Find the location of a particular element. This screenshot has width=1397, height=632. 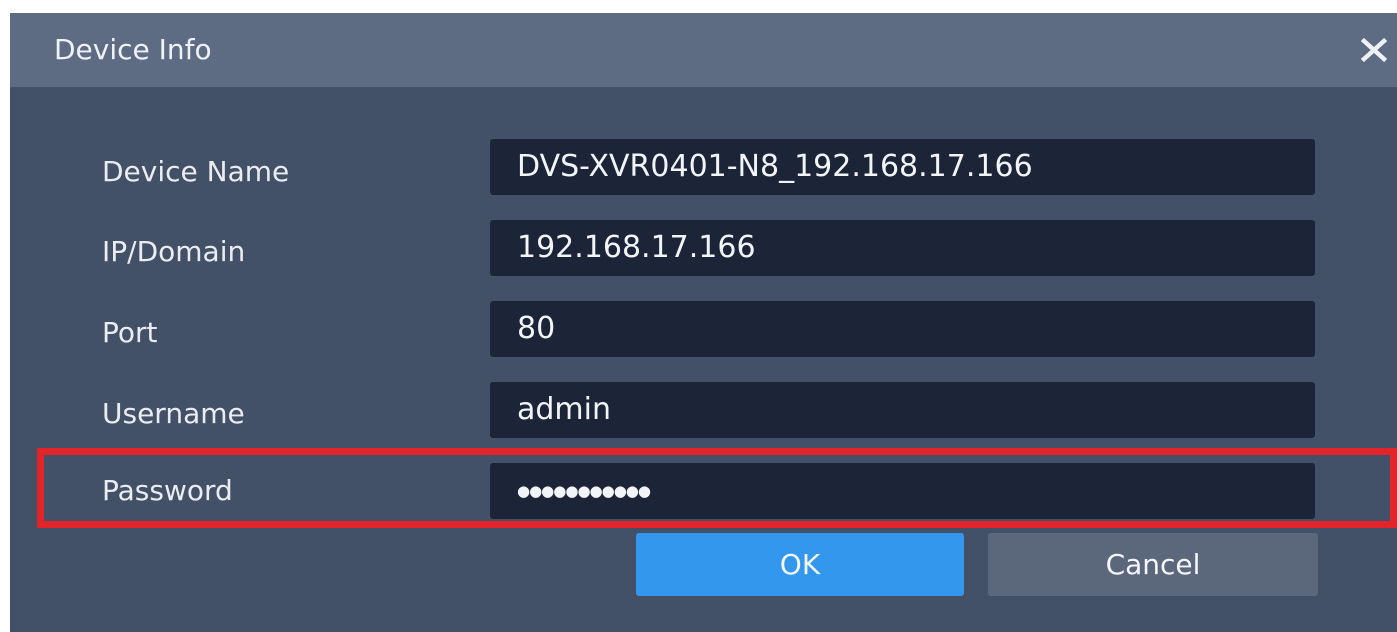

device-name-label: Device Name is located at coordinates (196, 171).